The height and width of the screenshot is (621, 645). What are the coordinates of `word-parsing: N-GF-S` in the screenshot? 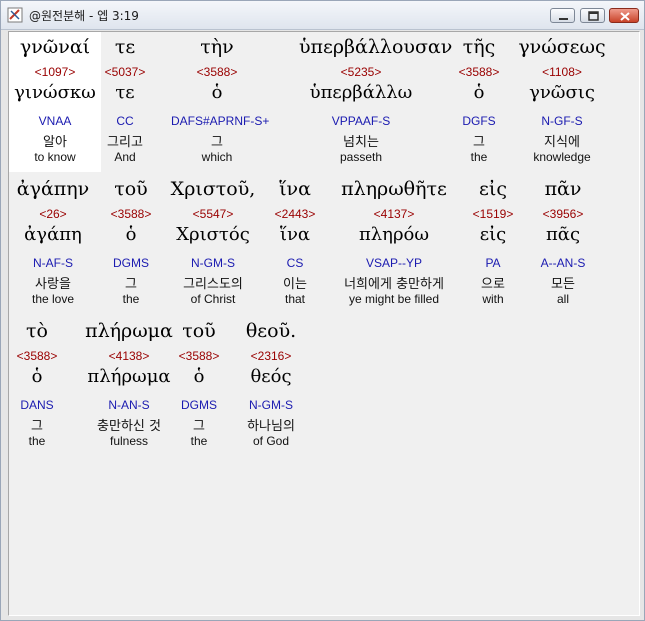 It's located at (562, 121).